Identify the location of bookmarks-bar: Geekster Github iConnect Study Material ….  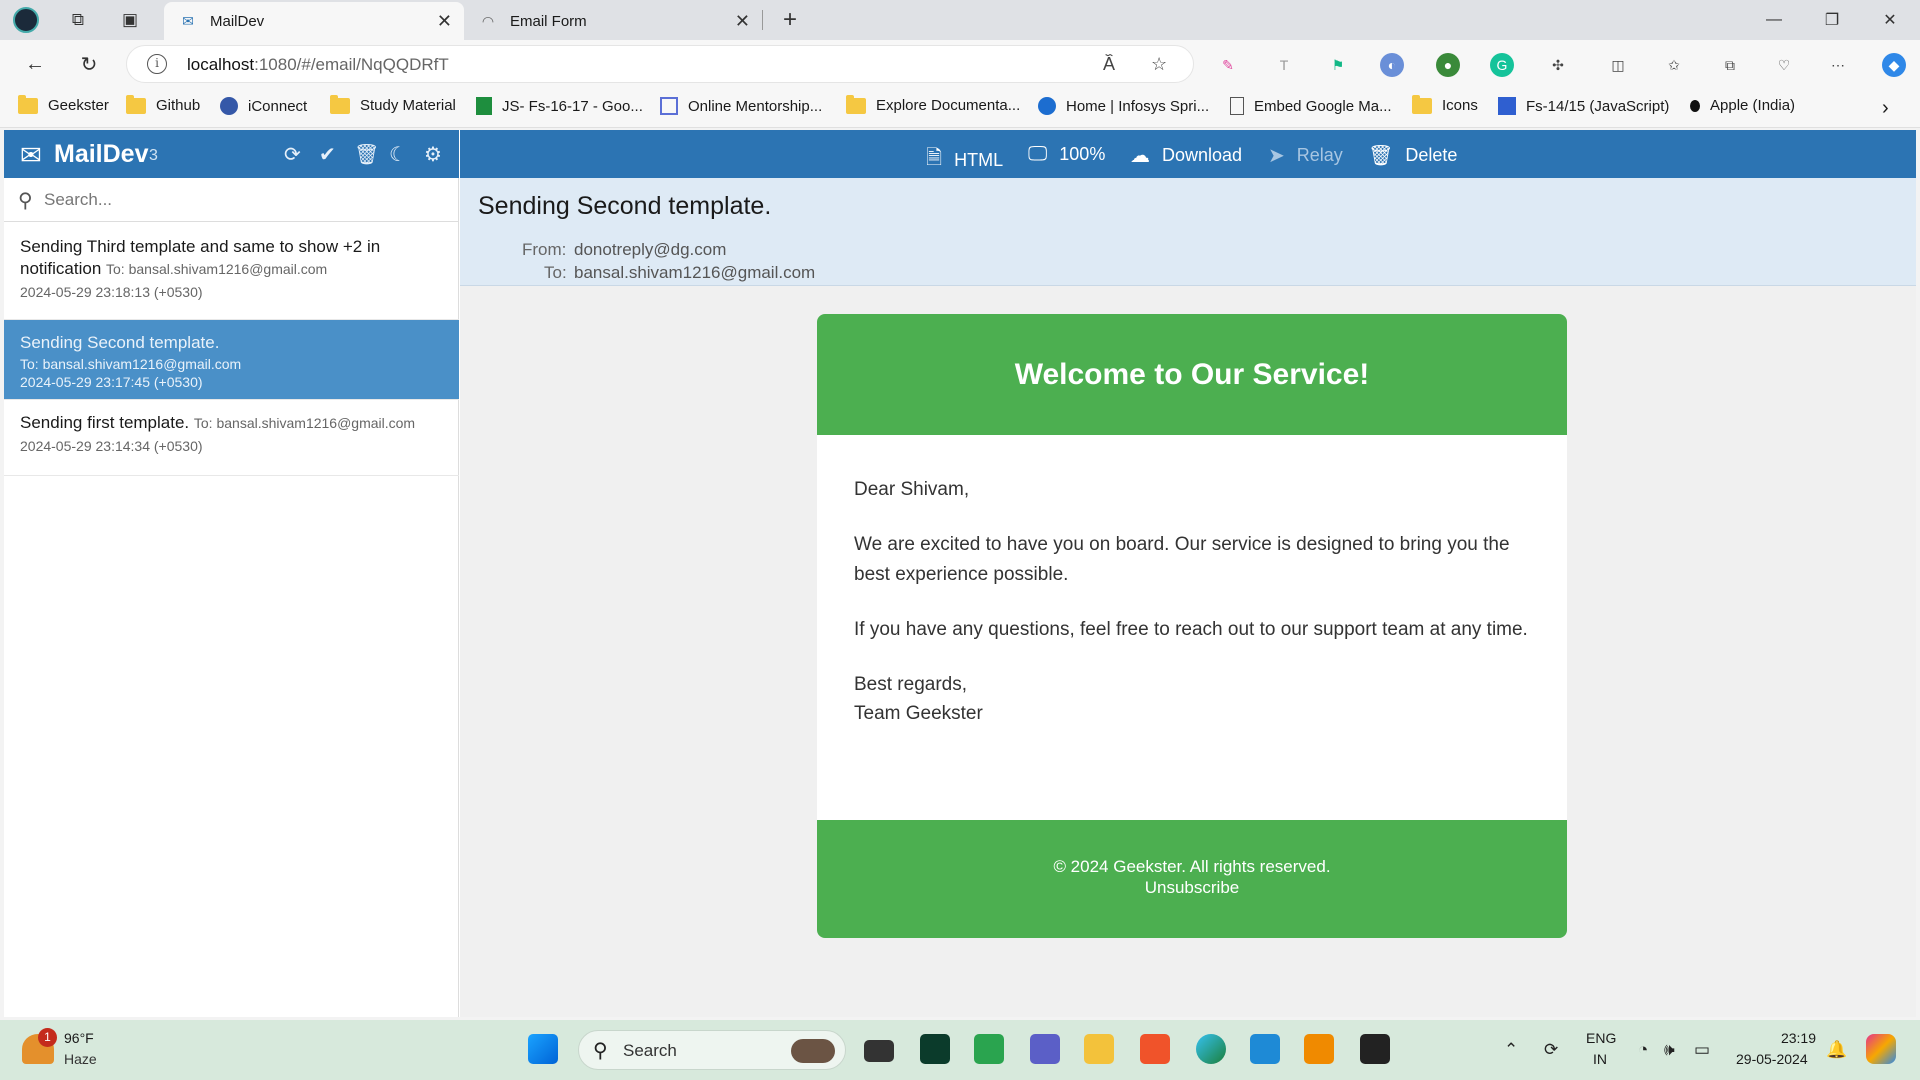
(960, 108).